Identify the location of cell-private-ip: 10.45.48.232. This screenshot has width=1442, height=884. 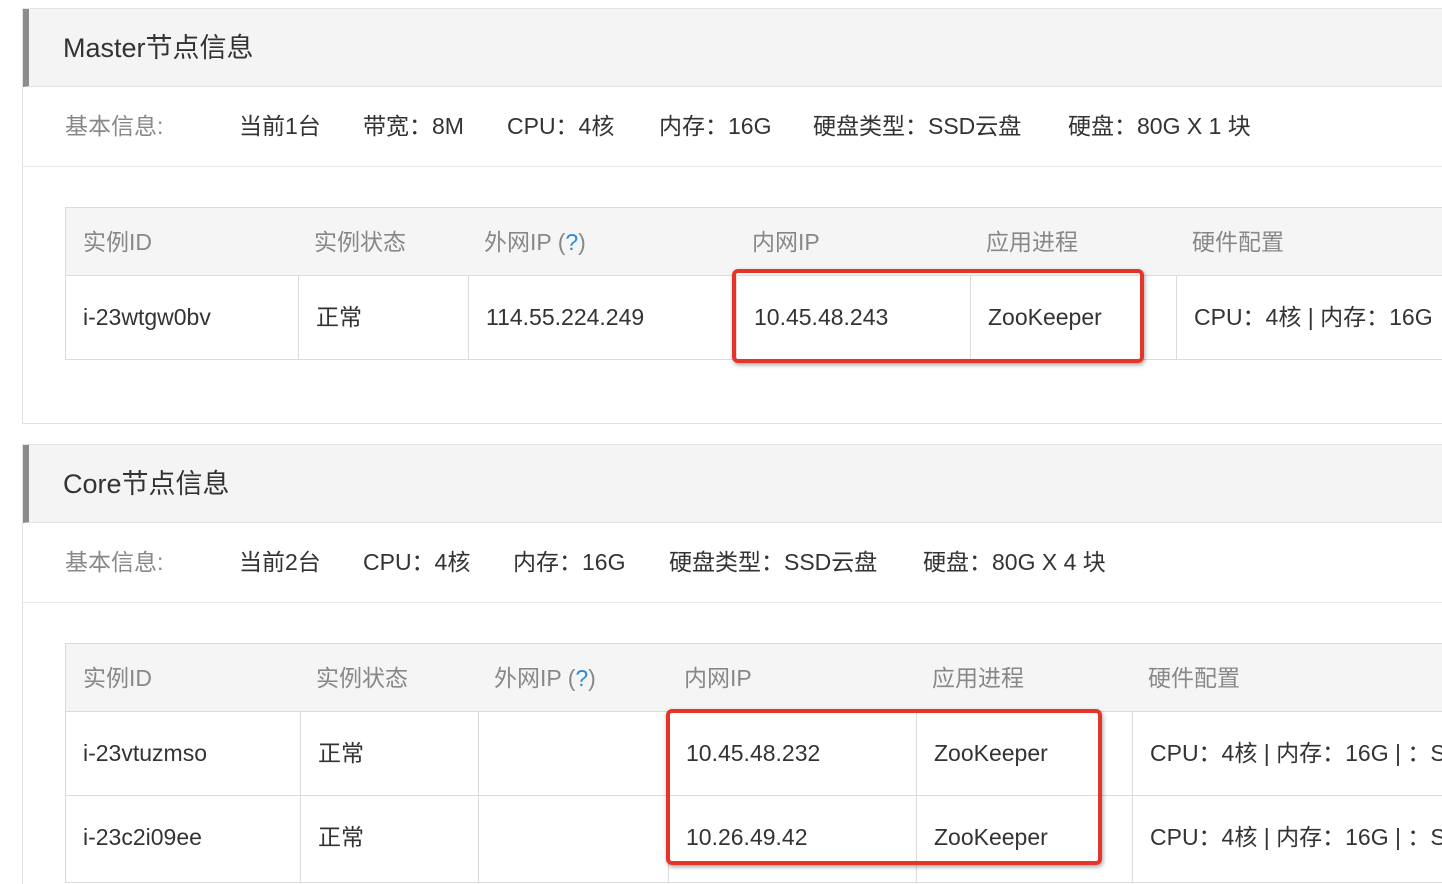
(792, 753).